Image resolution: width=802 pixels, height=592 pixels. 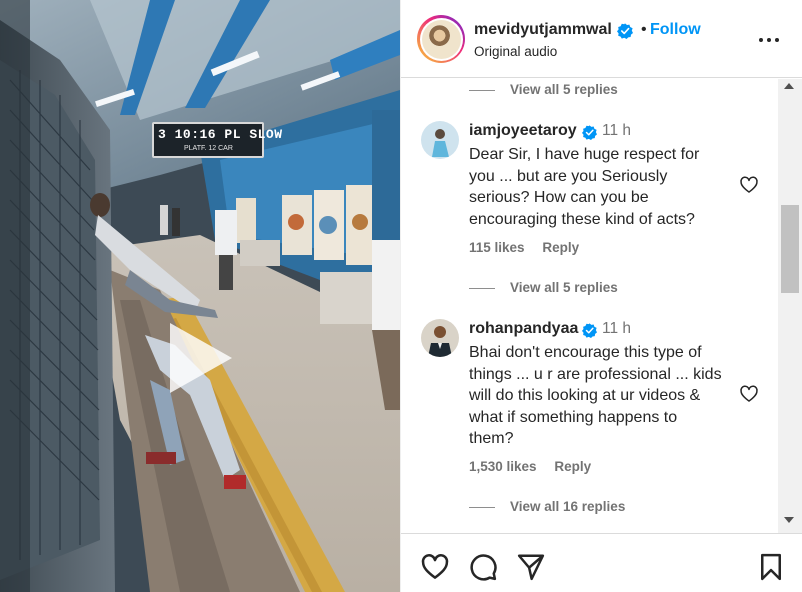 What do you see at coordinates (790, 306) in the screenshot?
I see `comments-scrollbar` at bounding box center [790, 306].